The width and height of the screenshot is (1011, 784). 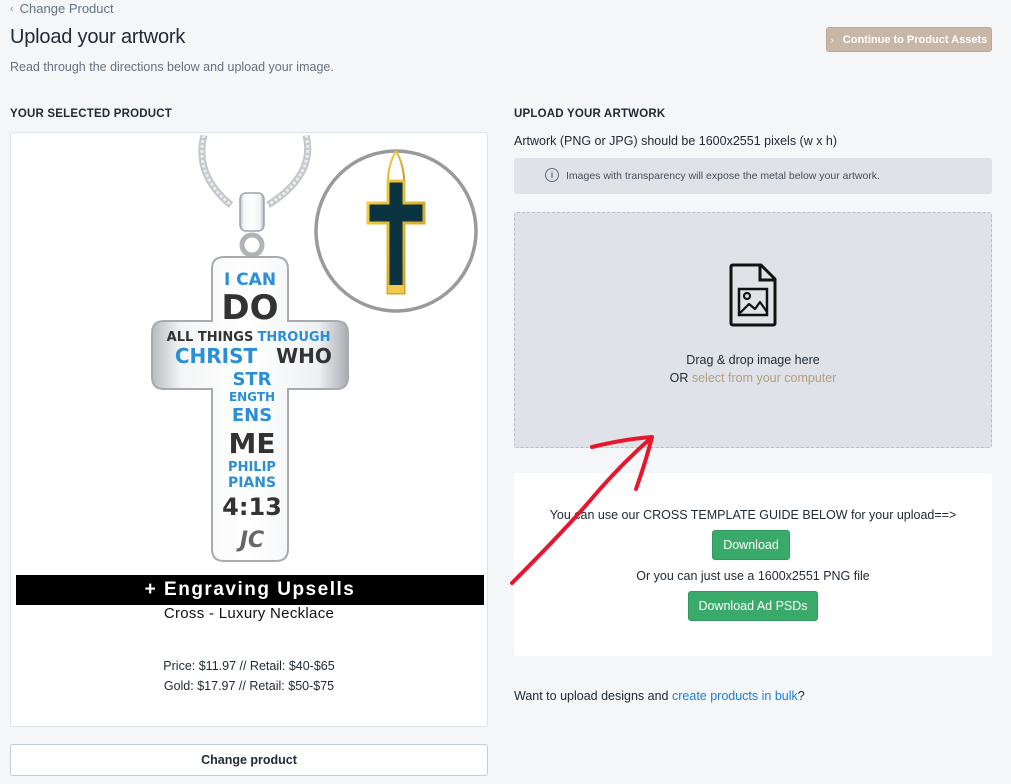 I want to click on selected-product-heading: YOUR SELECTED PRODUCT, so click(x=91, y=114).